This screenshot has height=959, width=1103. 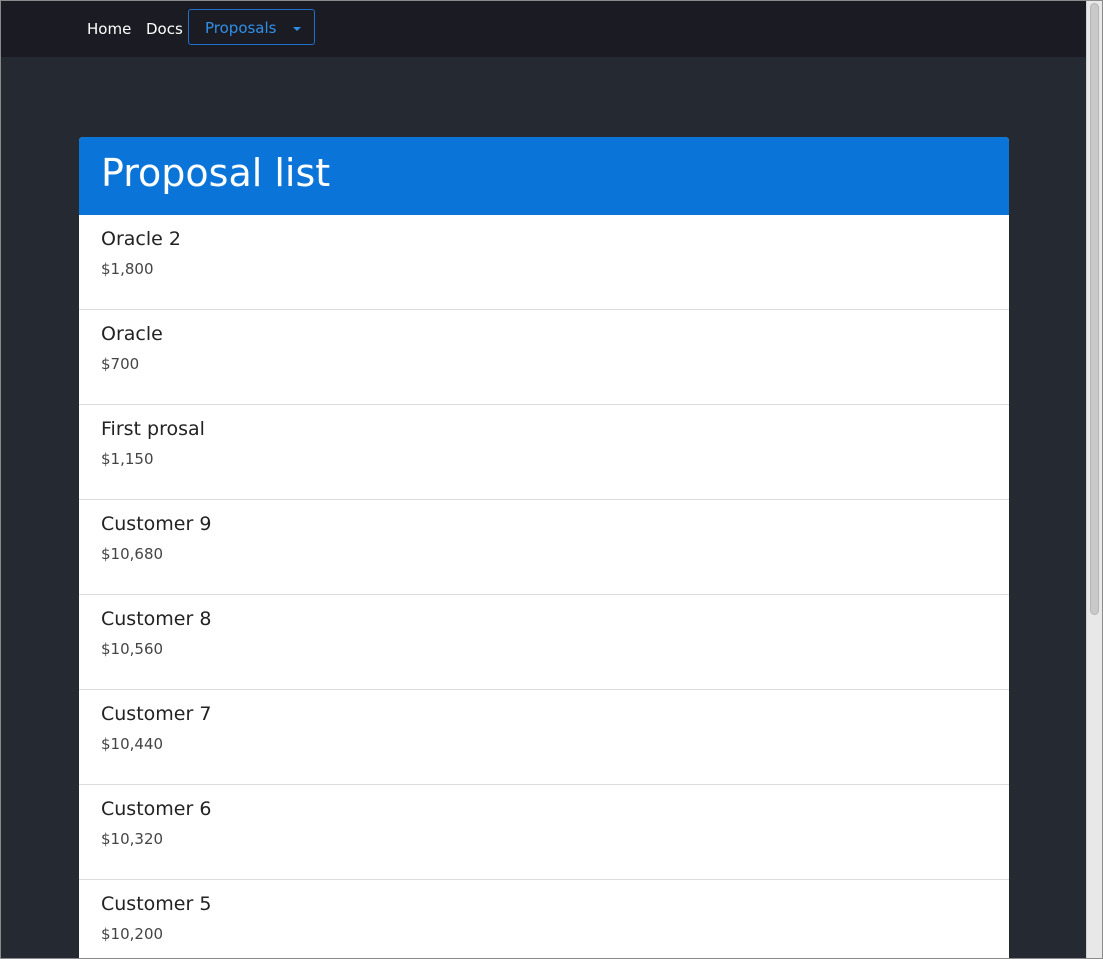 What do you see at coordinates (156, 619) in the screenshot?
I see `proposal-name: Customer 8` at bounding box center [156, 619].